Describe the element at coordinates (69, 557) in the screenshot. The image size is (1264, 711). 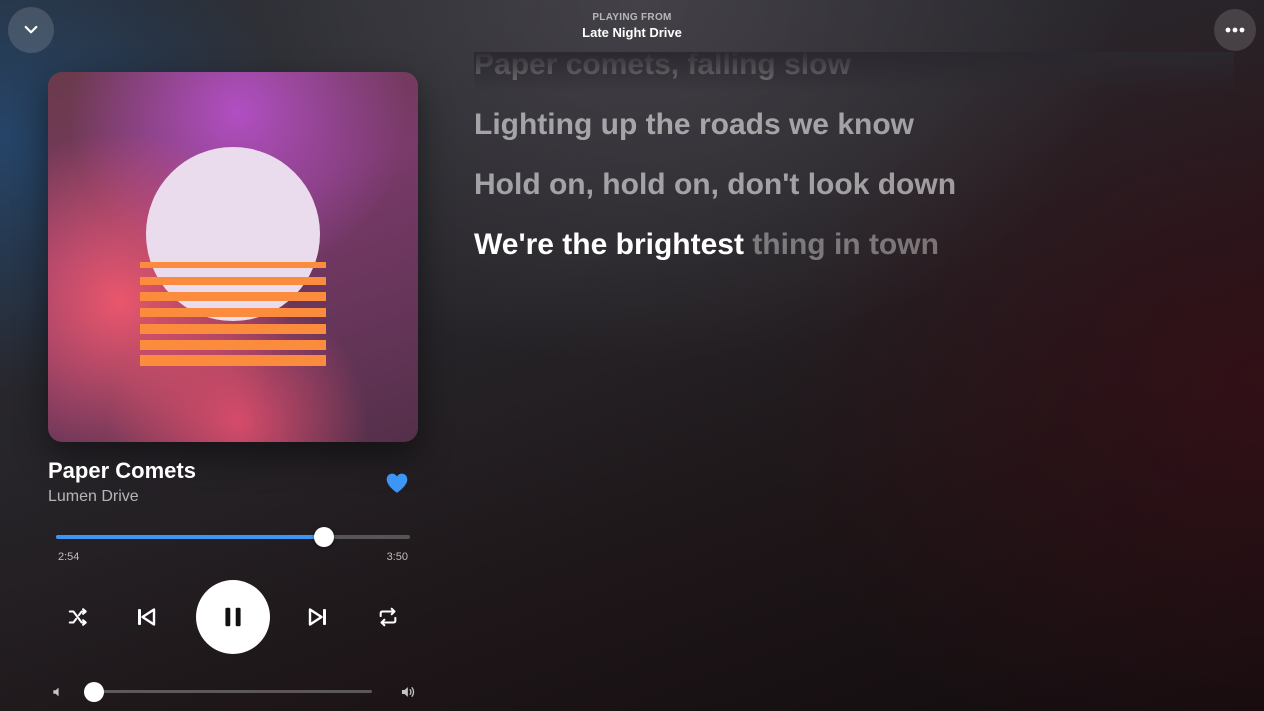
I see `time-elapsed: 2:54` at that location.